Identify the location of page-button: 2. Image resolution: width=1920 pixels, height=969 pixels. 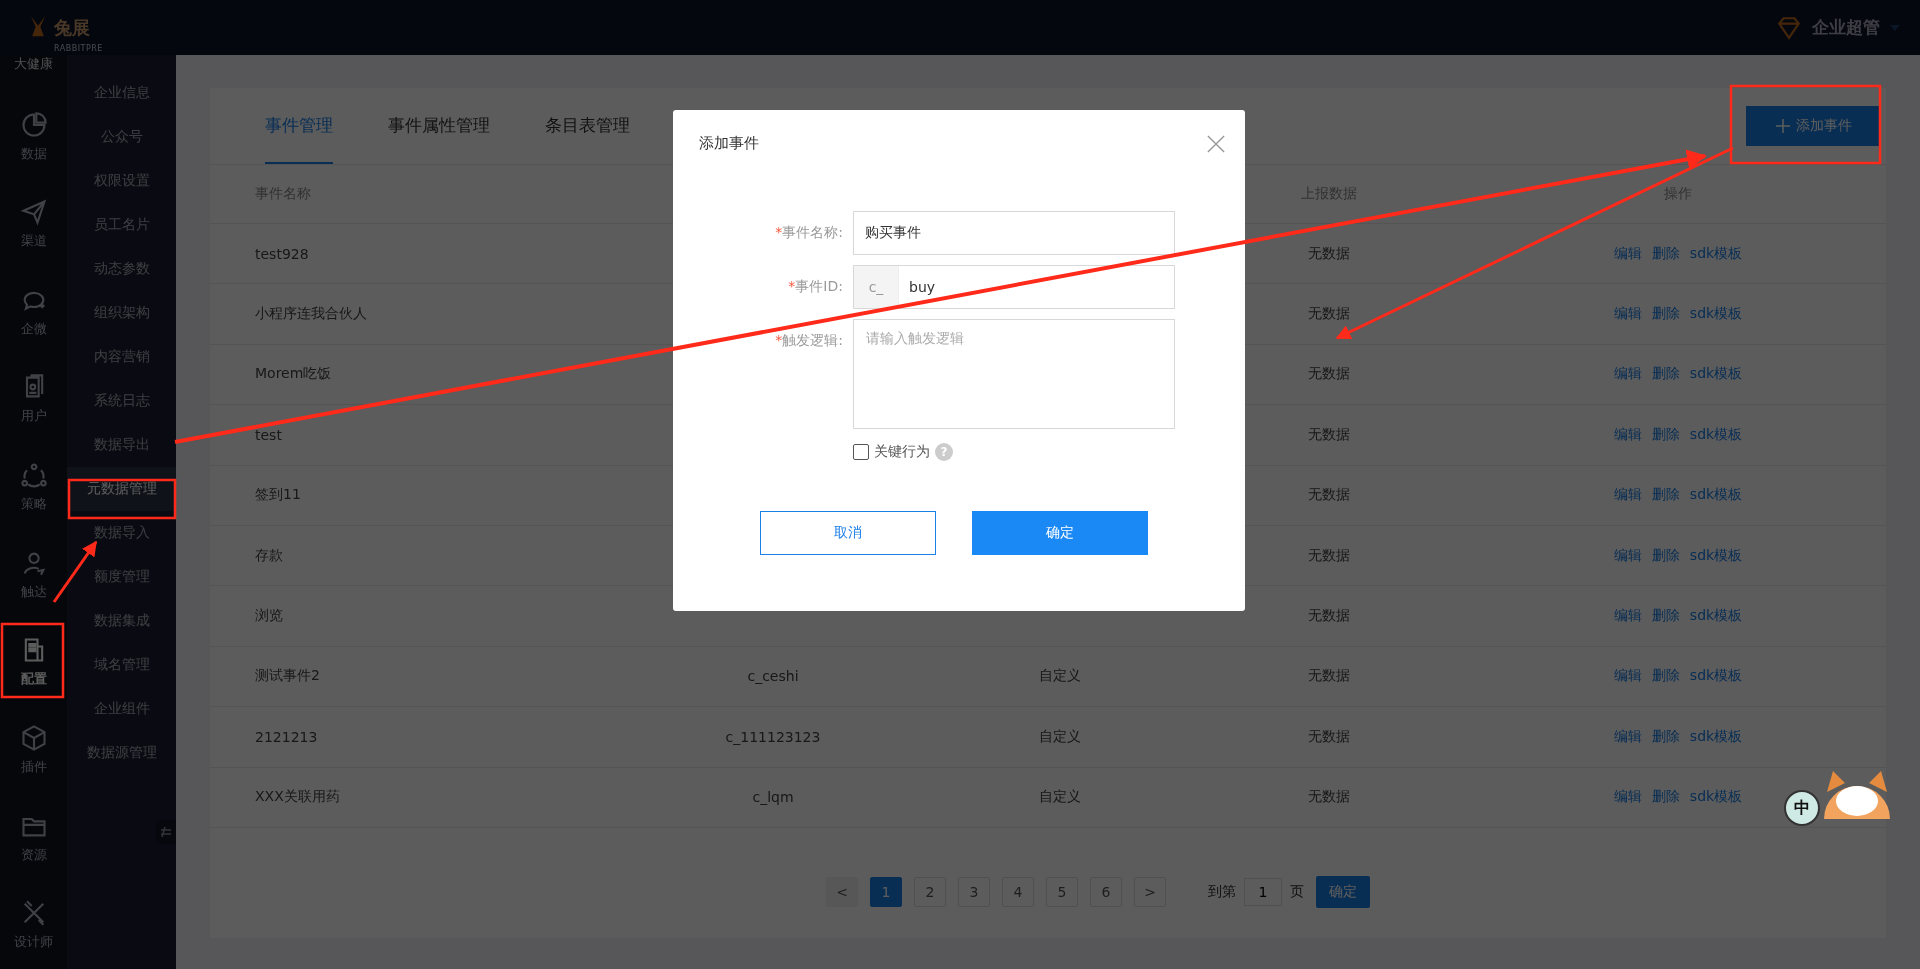
(930, 891).